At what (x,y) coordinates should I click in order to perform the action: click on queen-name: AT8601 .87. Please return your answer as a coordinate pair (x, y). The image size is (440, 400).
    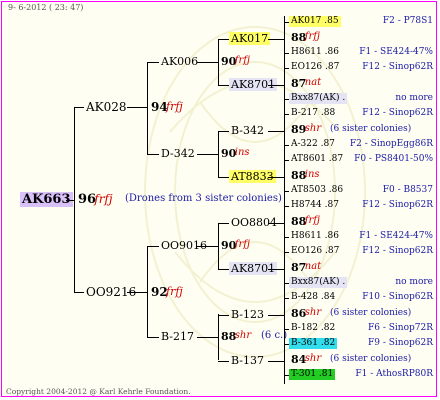
    Looking at the image, I should click on (317, 159).